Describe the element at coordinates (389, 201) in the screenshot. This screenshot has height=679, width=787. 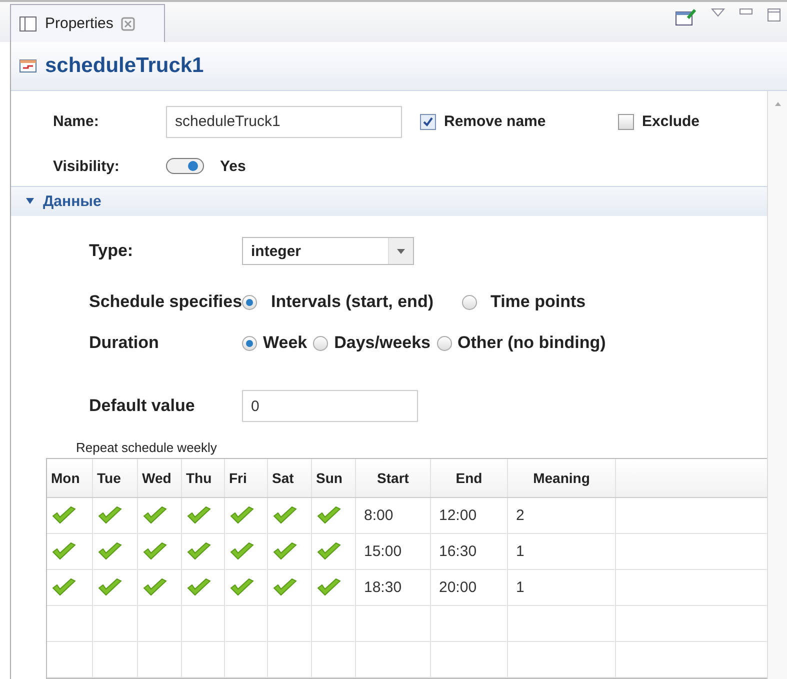
I see `section-header: Данные` at that location.